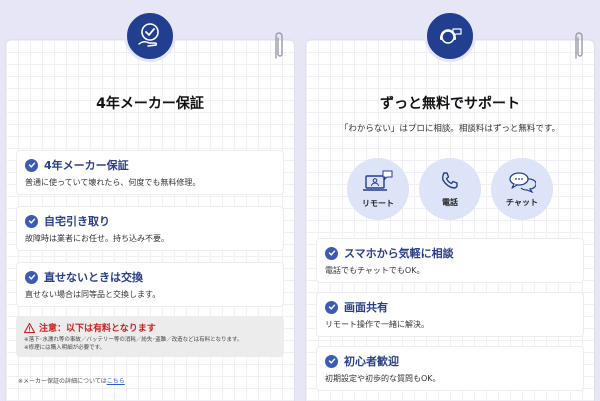 The image size is (600, 401). I want to click on support-methods: リモート 電話 チャット, so click(450, 189).